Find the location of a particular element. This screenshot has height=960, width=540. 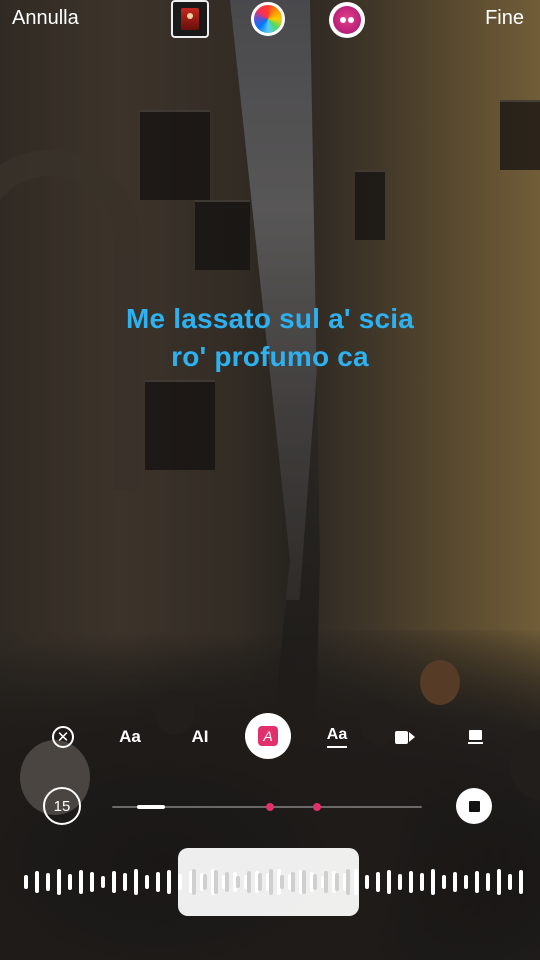

audio-selection-window is located at coordinates (268, 882).